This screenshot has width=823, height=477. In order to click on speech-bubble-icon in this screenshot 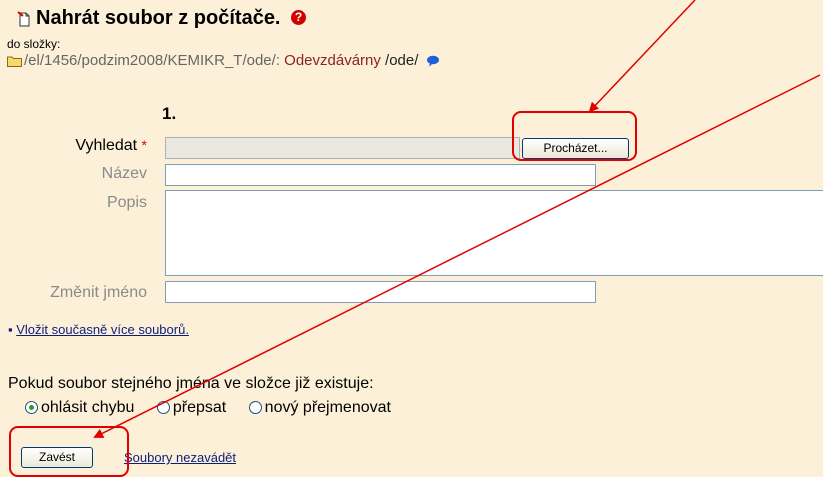, I will do `click(433, 61)`.